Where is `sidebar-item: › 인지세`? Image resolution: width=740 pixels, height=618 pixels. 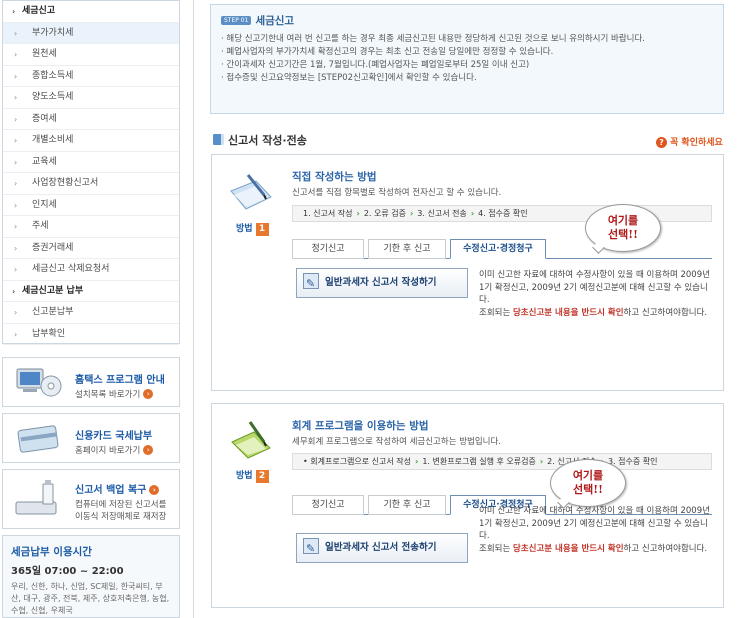
sidebar-item: › 인지세 is located at coordinates (91, 205).